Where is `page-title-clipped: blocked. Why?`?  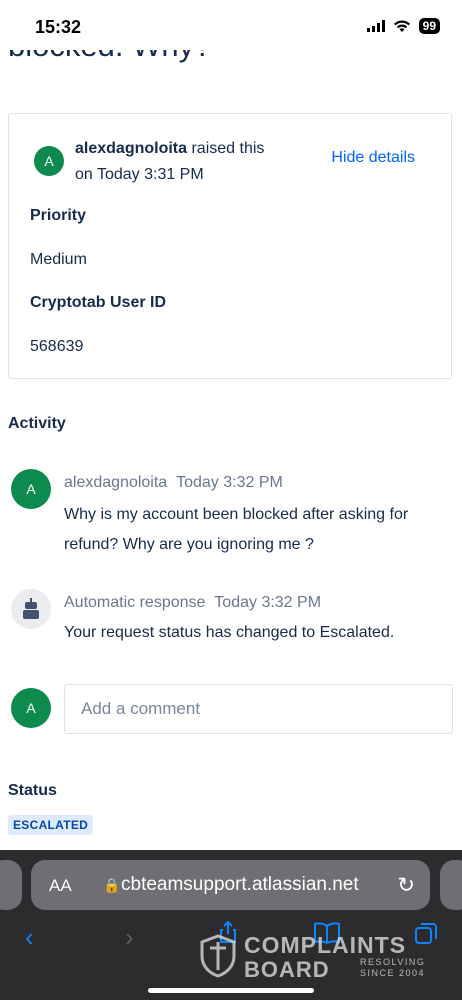
page-title-clipped: blocked. Why? is located at coordinates (231, 58).